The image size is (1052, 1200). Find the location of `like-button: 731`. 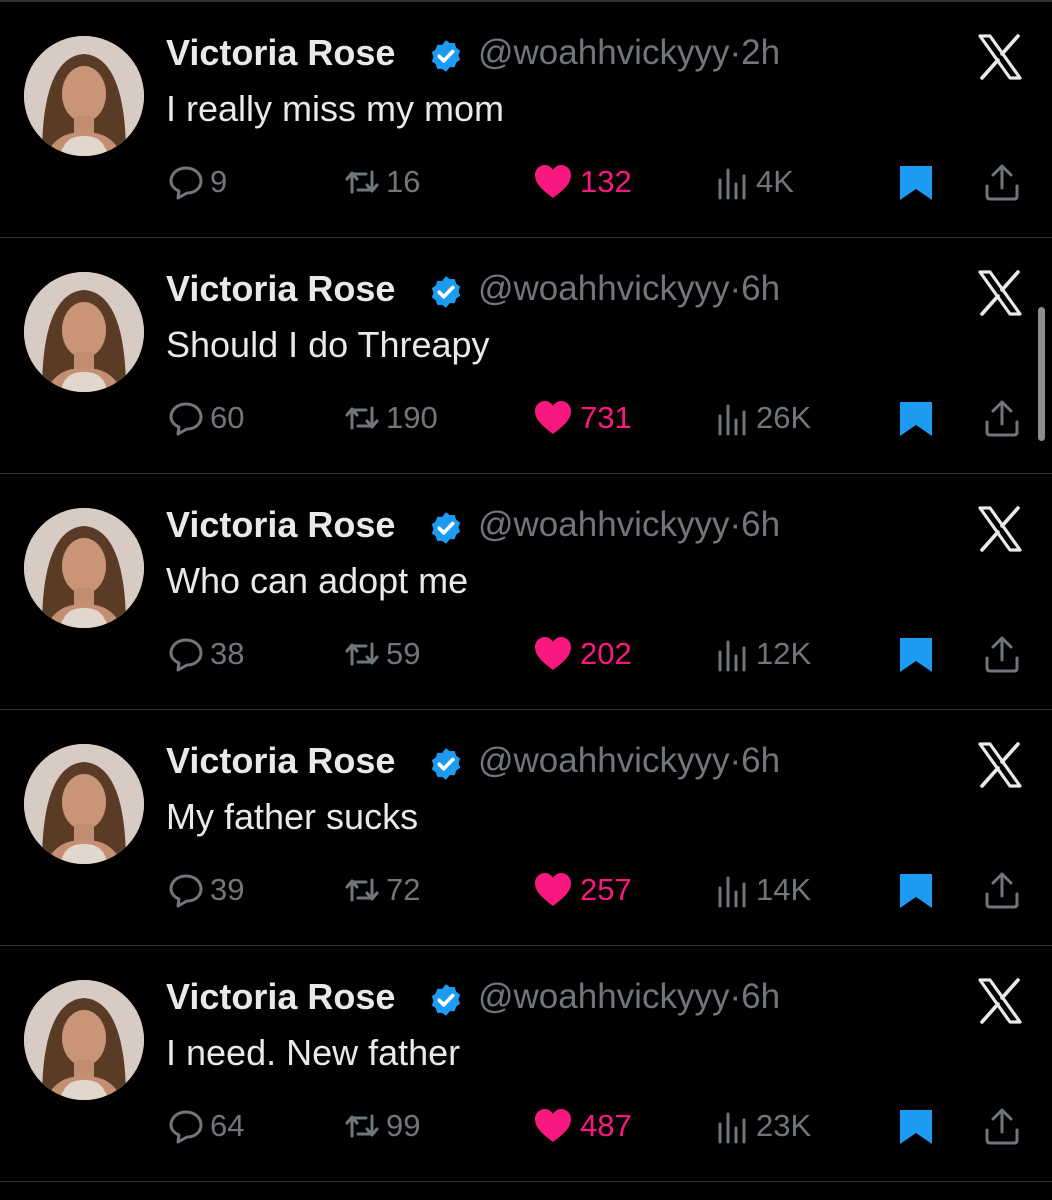

like-button: 731 is located at coordinates (581, 418).